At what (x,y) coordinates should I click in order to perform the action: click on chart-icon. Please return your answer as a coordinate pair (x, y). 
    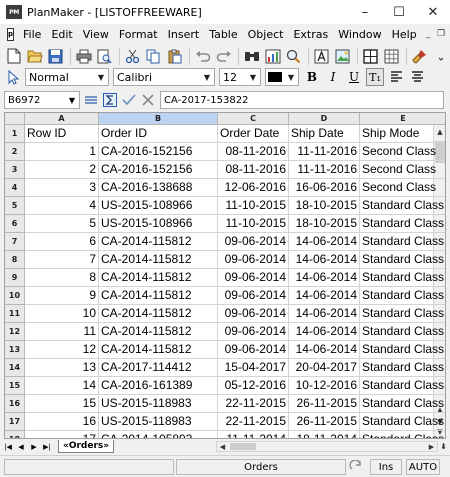
    Looking at the image, I should click on (272, 56).